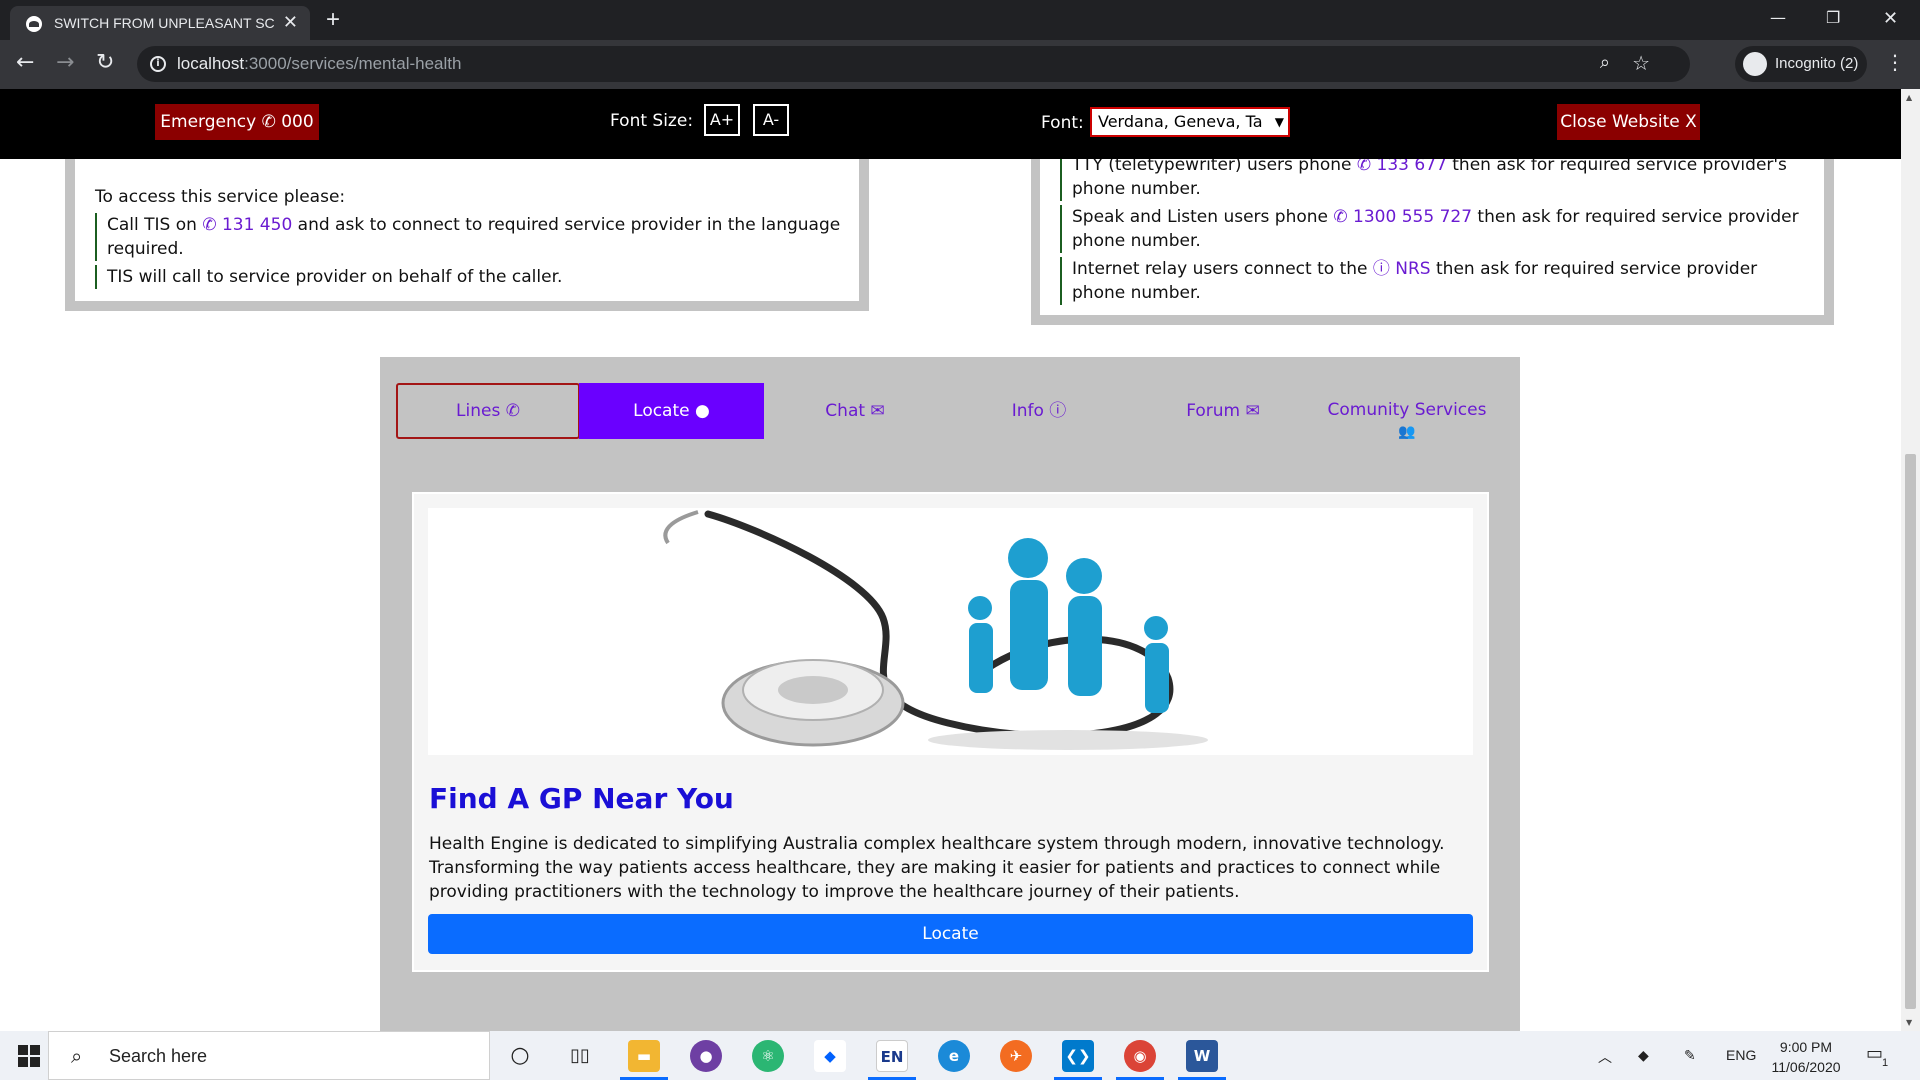 The image size is (1920, 1080). Describe the element at coordinates (269, 1055) in the screenshot. I see `taskbar-search-box: ⌕ Search here` at that location.